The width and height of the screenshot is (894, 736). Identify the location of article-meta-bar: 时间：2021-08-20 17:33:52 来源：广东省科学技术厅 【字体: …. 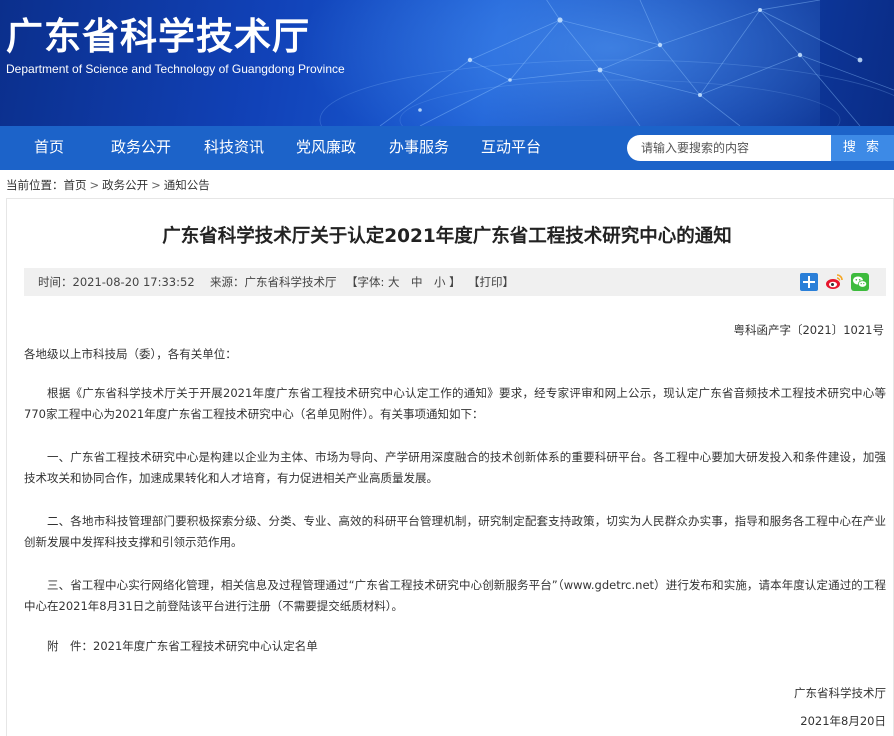
(455, 282).